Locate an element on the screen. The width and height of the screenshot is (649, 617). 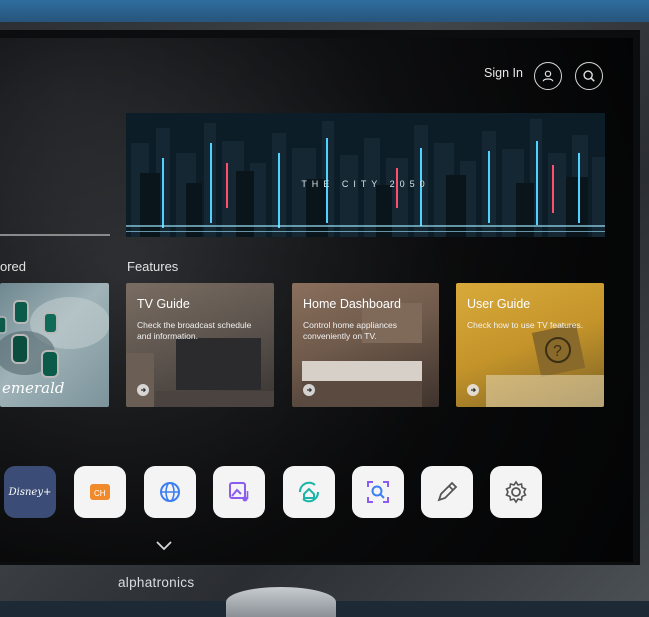
app-edit is located at coordinates (447, 492).